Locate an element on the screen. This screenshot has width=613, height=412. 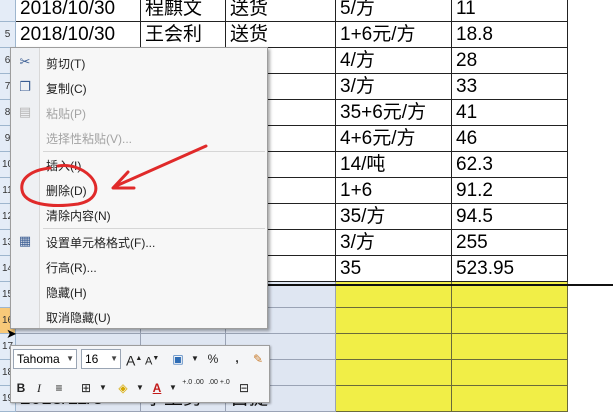
annotation-circle is located at coordinates (59, 185).